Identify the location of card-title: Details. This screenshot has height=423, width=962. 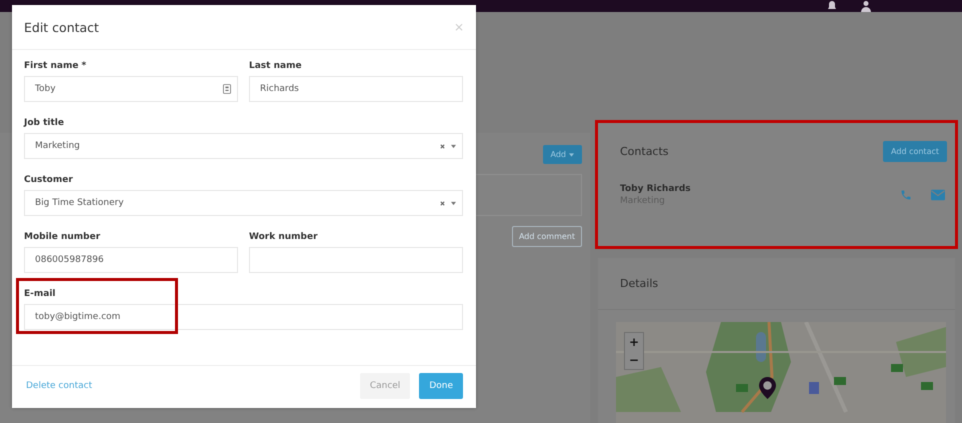
(639, 283).